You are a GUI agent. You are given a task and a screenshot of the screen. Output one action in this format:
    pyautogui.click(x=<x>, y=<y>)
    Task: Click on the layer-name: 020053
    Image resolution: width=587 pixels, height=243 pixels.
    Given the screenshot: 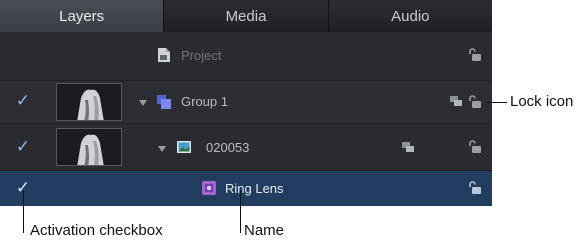 What is the action you would take?
    pyautogui.click(x=227, y=147)
    